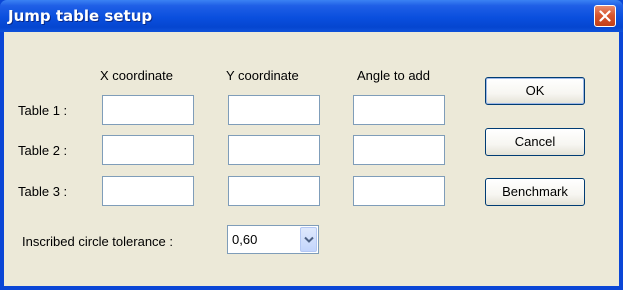 The image size is (623, 290). Describe the element at coordinates (311, 16) in the screenshot. I see `title-bar: Jump table setup` at that location.